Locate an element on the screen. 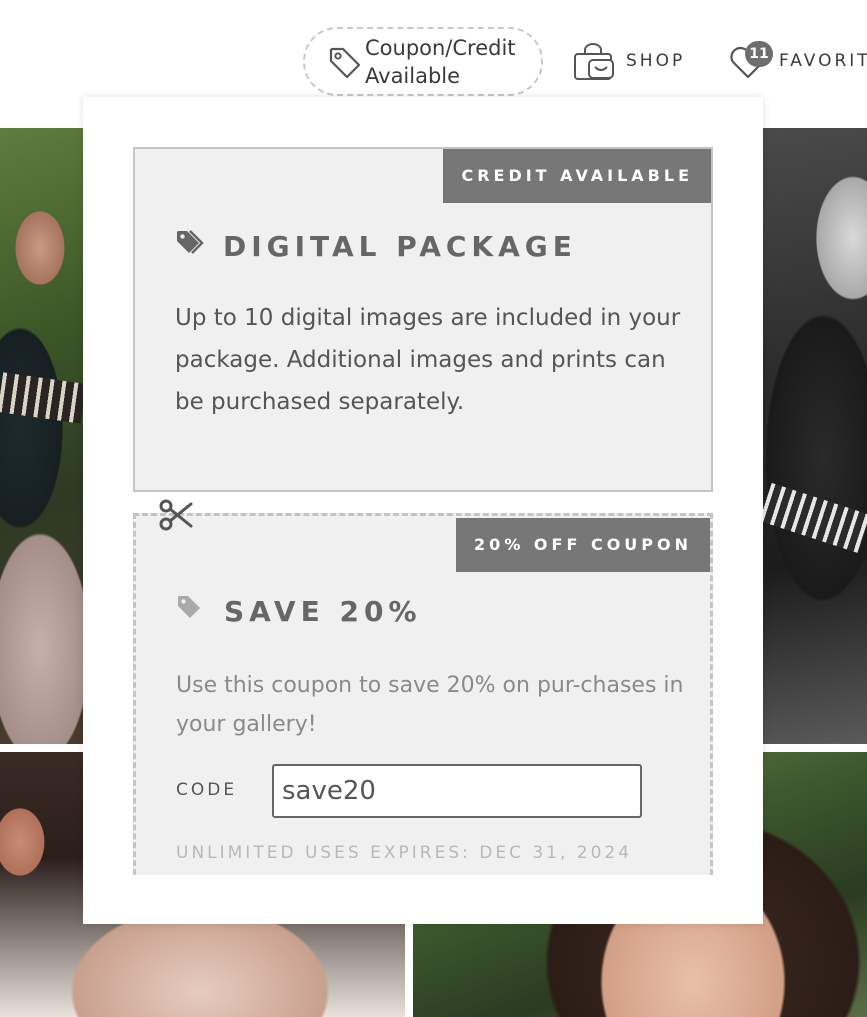 This screenshot has width=867, height=1017. coupon-credit-button: Coupon/Credit Available is located at coordinates (423, 61).